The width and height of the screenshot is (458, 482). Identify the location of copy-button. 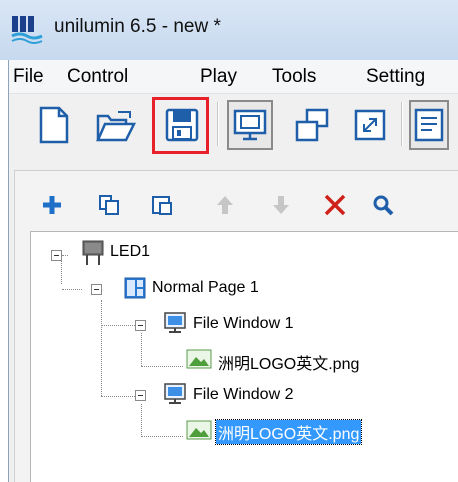
(109, 205).